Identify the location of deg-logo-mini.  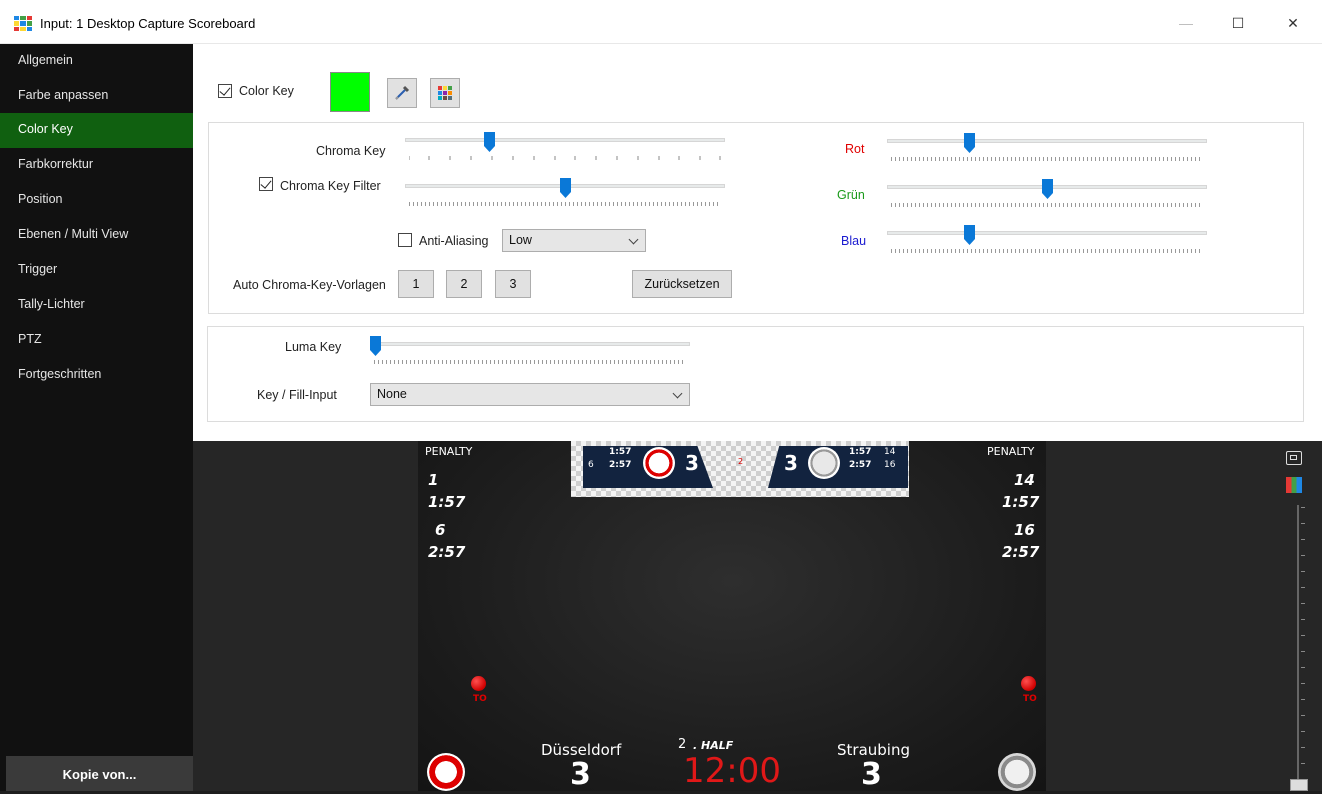
(659, 463).